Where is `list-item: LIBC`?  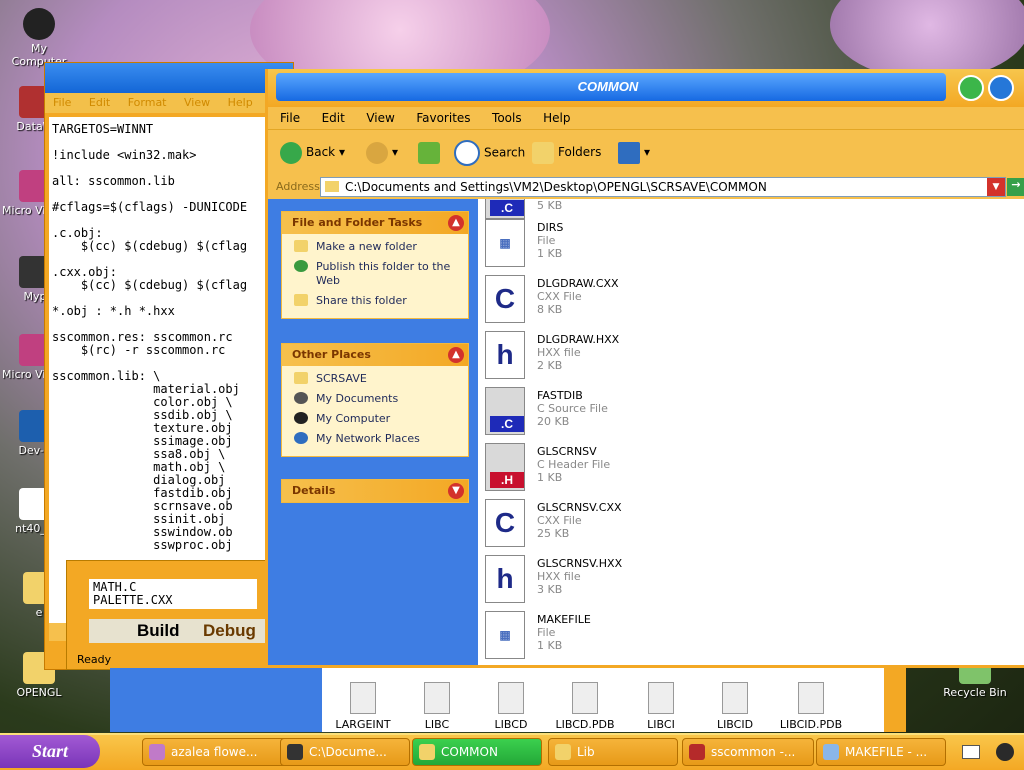 list-item: LIBC is located at coordinates (437, 706).